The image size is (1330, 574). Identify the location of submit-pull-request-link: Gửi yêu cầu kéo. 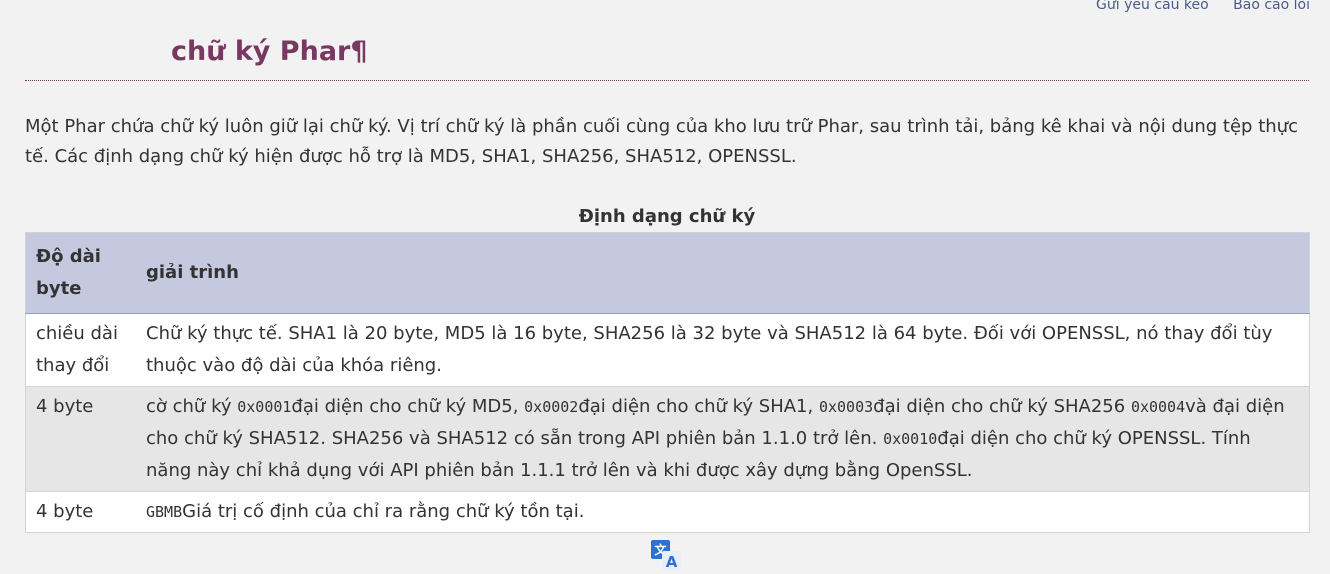
(1152, 6).